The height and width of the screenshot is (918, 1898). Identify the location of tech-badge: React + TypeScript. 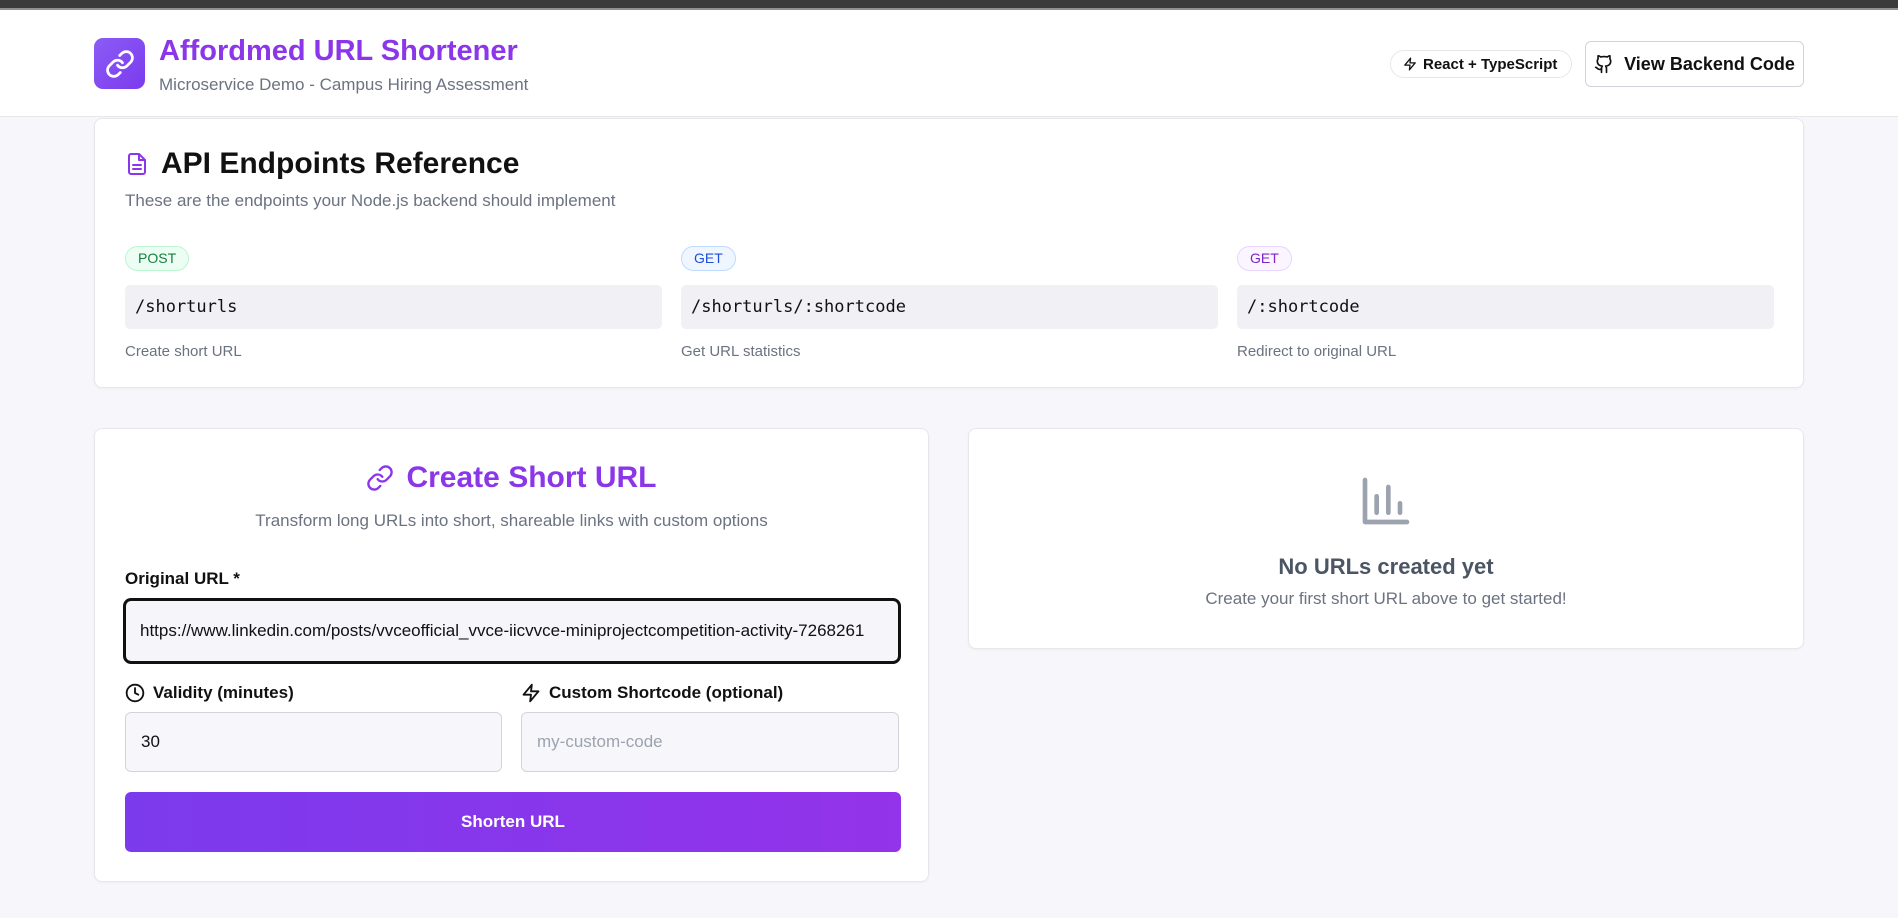
(1481, 64).